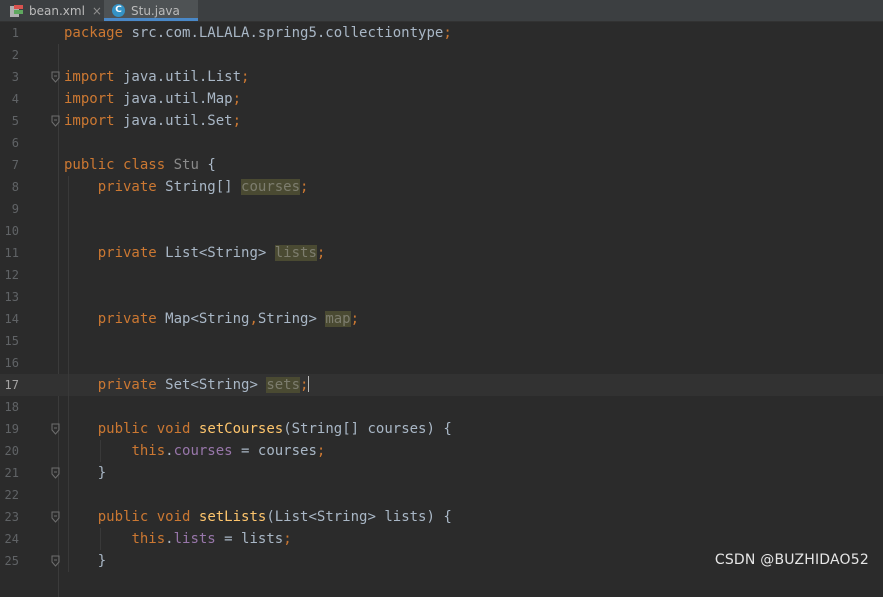  I want to click on code-token: String>, so click(291, 319).